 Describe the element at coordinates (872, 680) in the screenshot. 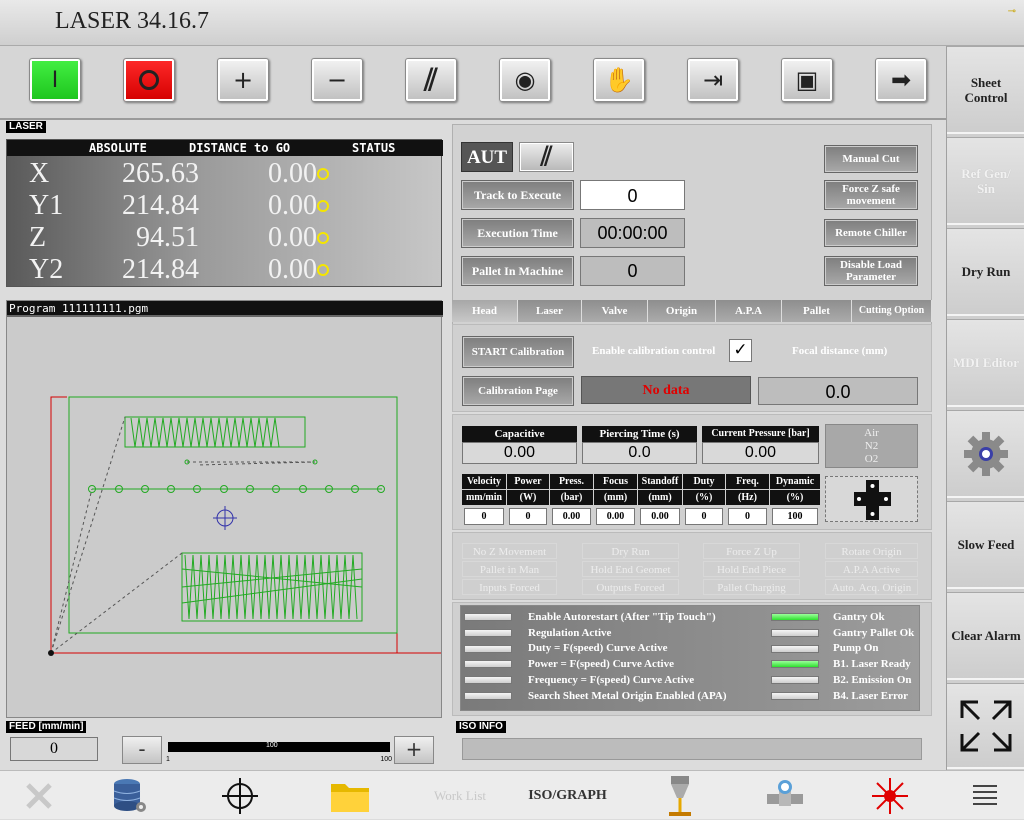

I see `status-label: B2. Emission On` at that location.